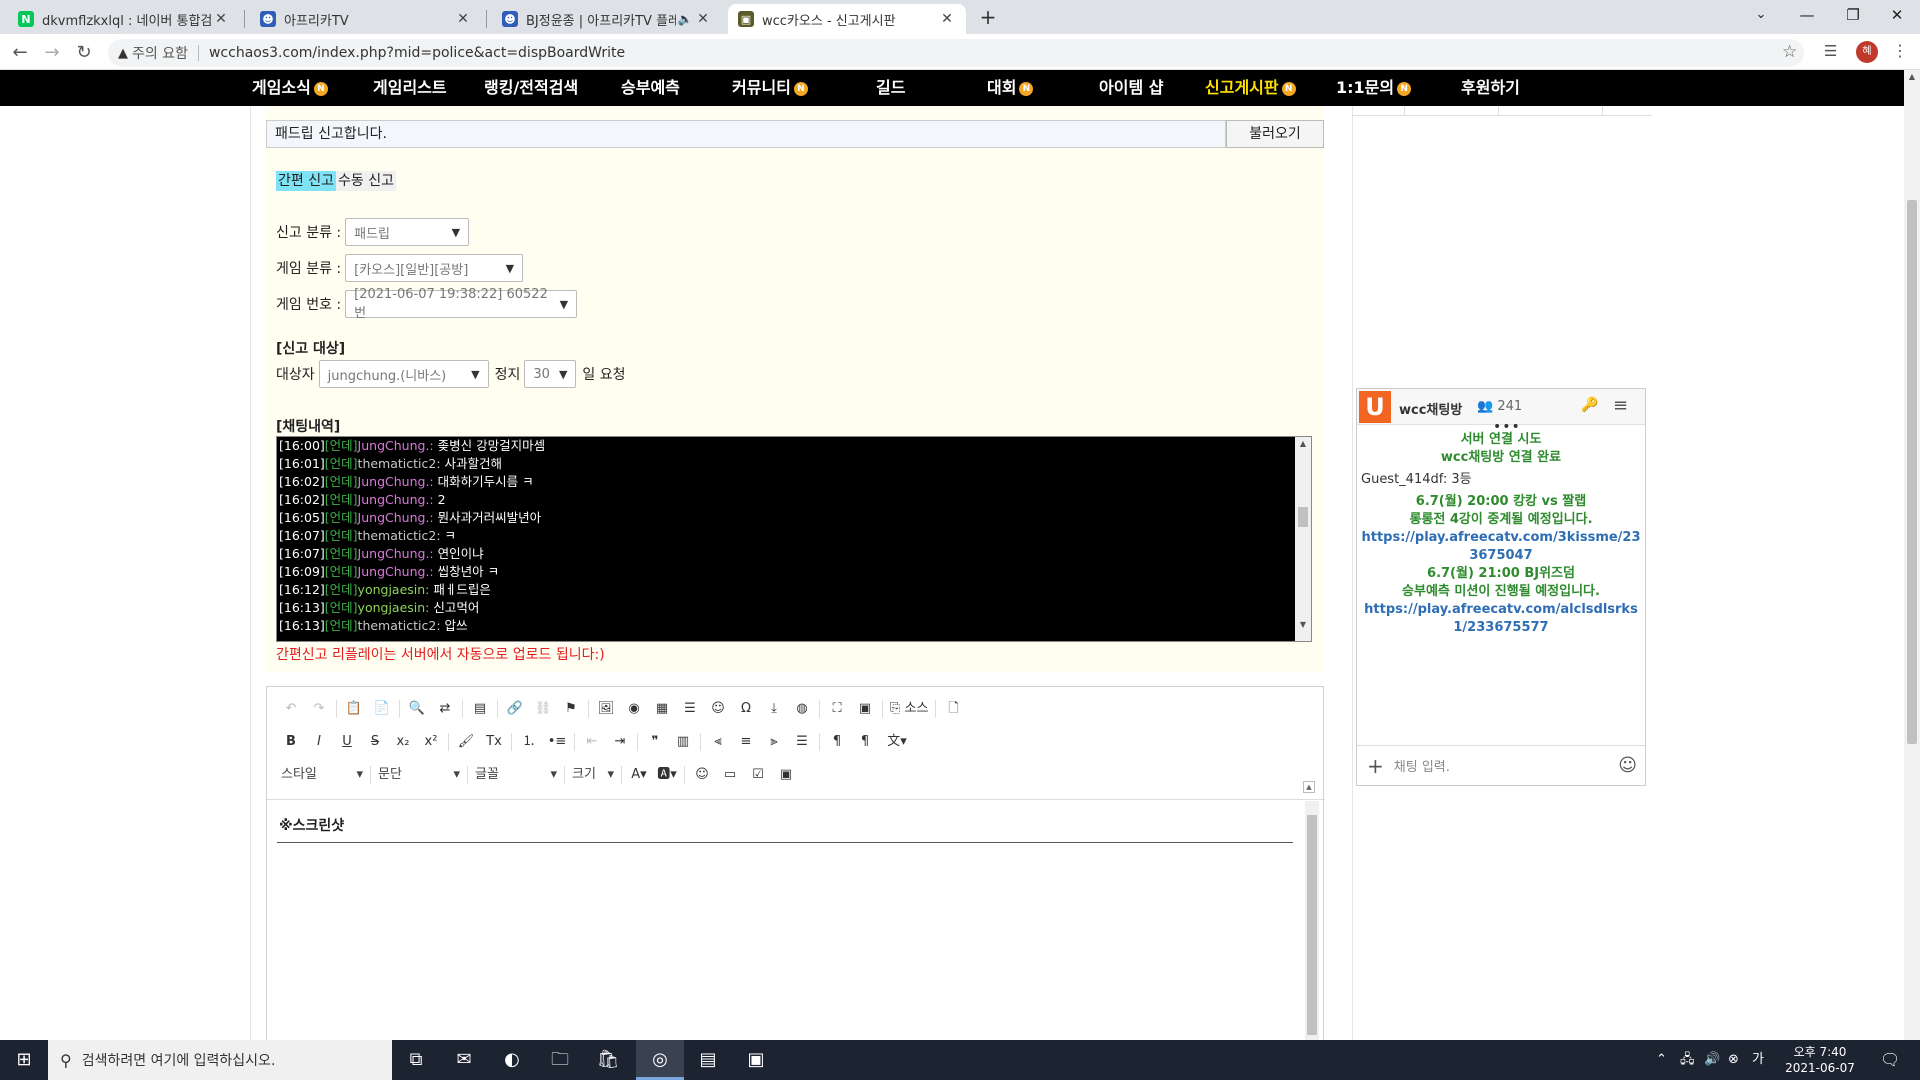  I want to click on key-icon: 🔑, so click(1589, 405).